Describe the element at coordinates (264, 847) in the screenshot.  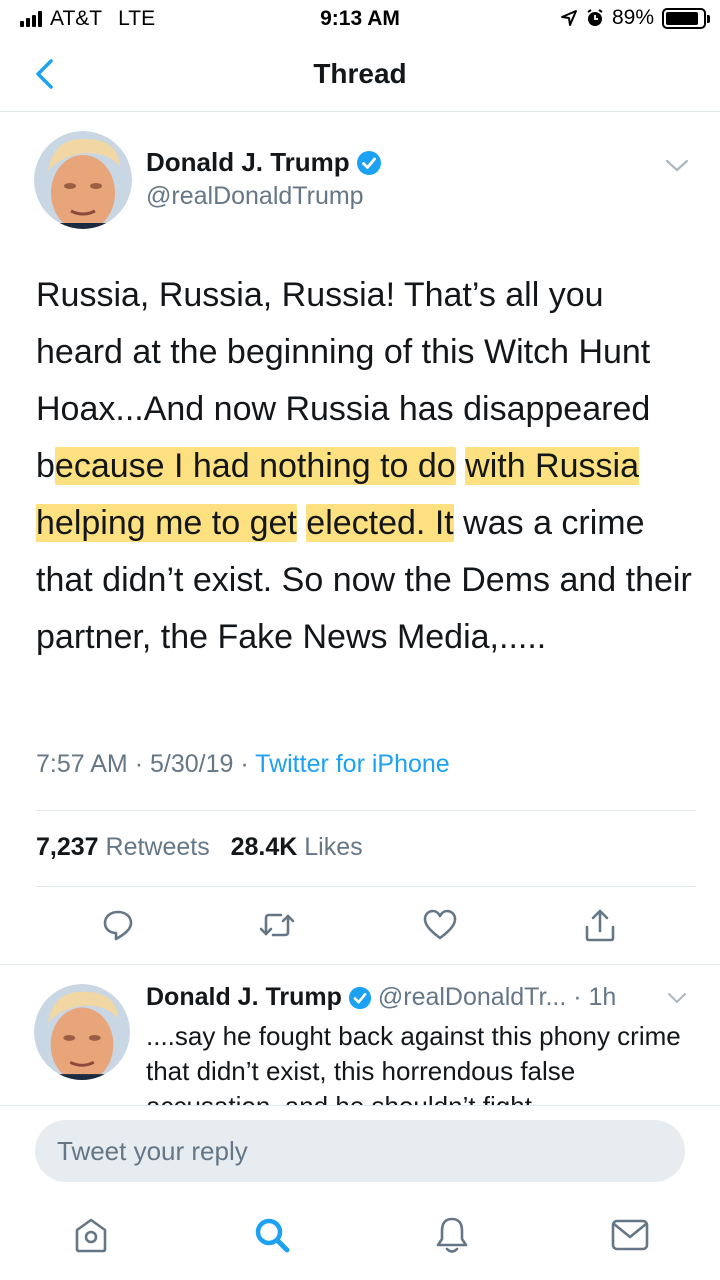
I see `likes-count: 28.4K` at that location.